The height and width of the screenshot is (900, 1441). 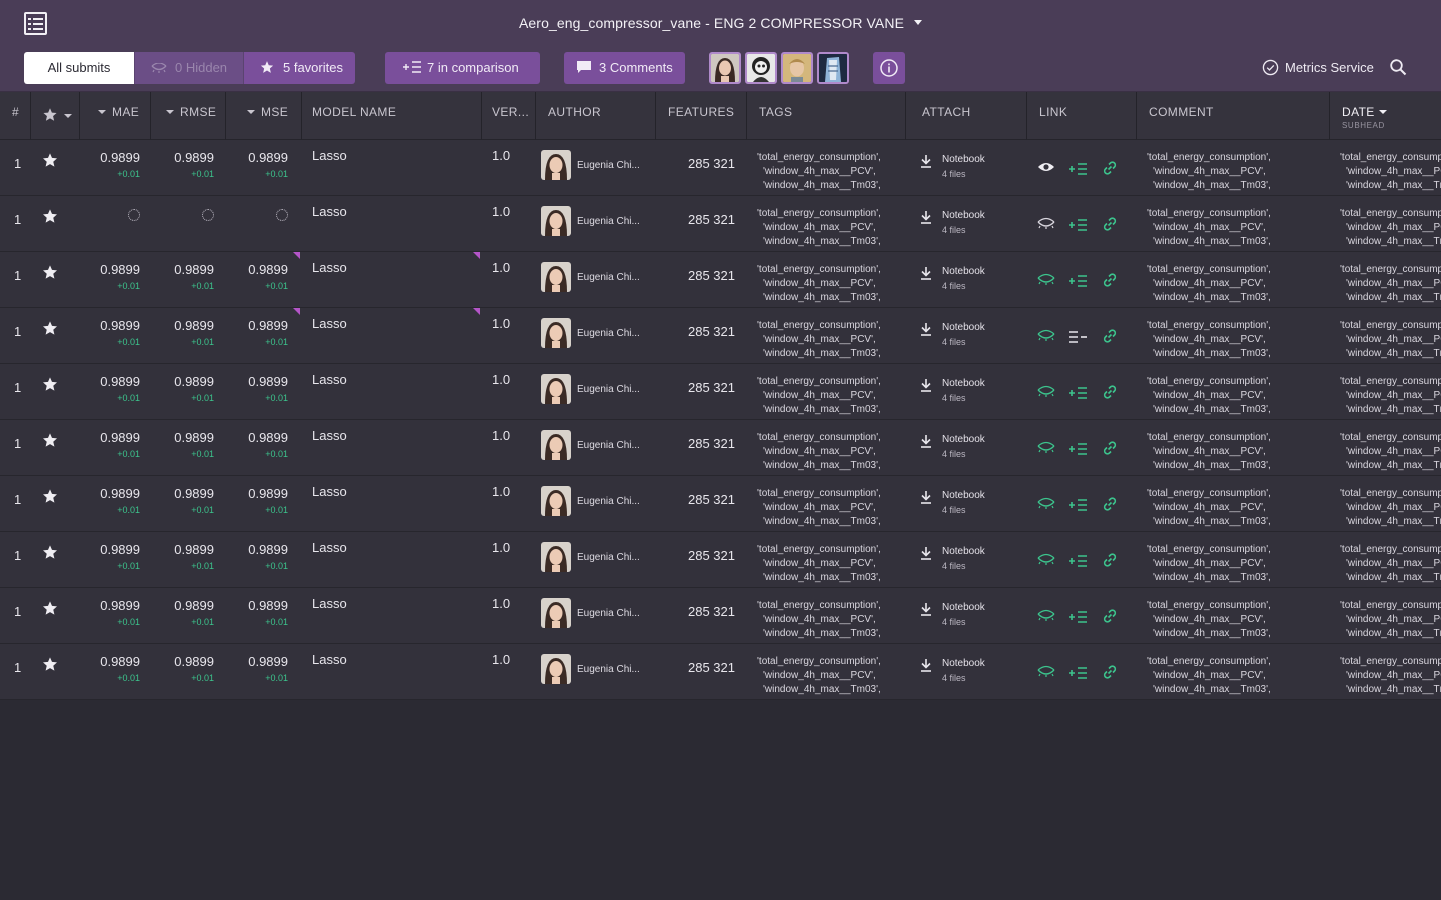 I want to click on column-comment: COMMENT, so click(x=1181, y=116).